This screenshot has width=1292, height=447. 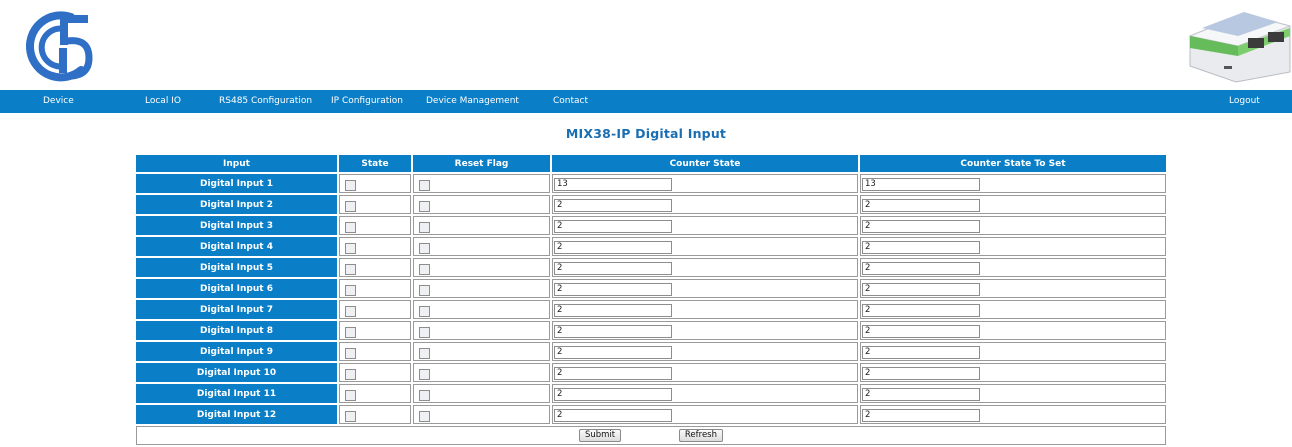 I want to click on table-row: Digital Input 5 2 2, so click(x=651, y=267).